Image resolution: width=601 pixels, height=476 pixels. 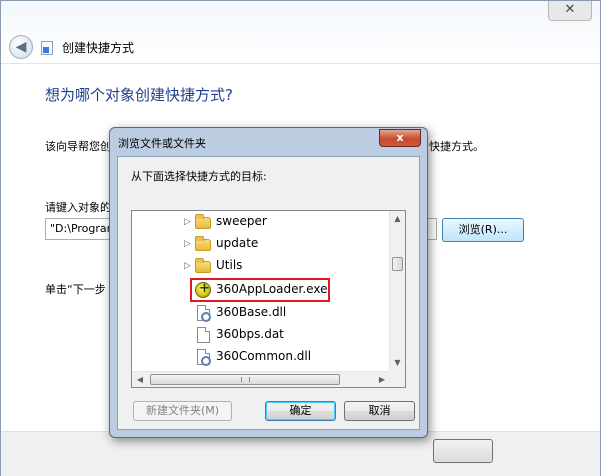 What do you see at coordinates (78, 207) in the screenshot?
I see `location-label: 请键入对象的` at bounding box center [78, 207].